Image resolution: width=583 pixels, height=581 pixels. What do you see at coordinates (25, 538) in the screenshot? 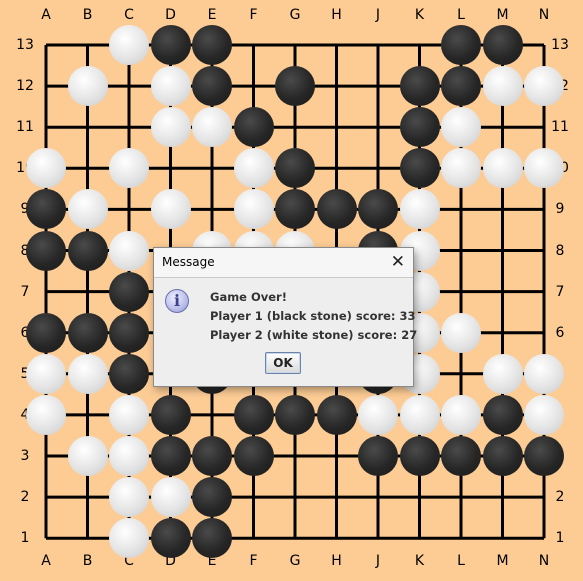
I see `row-label-left: 1` at bounding box center [25, 538].